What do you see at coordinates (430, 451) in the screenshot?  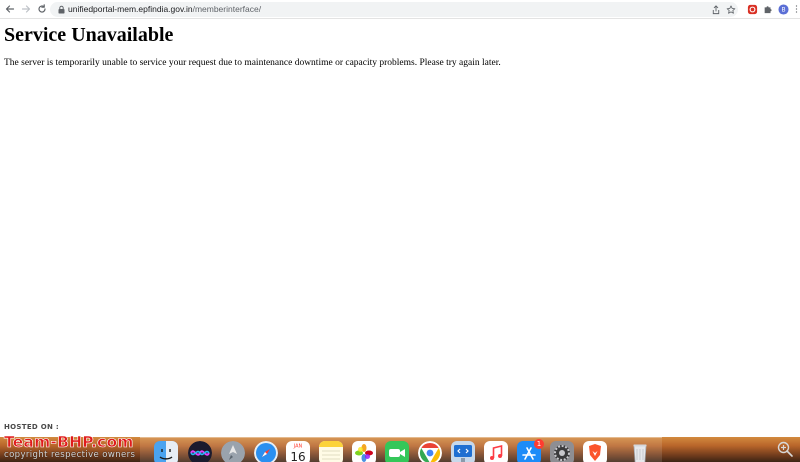 I see `chrome-icon` at bounding box center [430, 451].